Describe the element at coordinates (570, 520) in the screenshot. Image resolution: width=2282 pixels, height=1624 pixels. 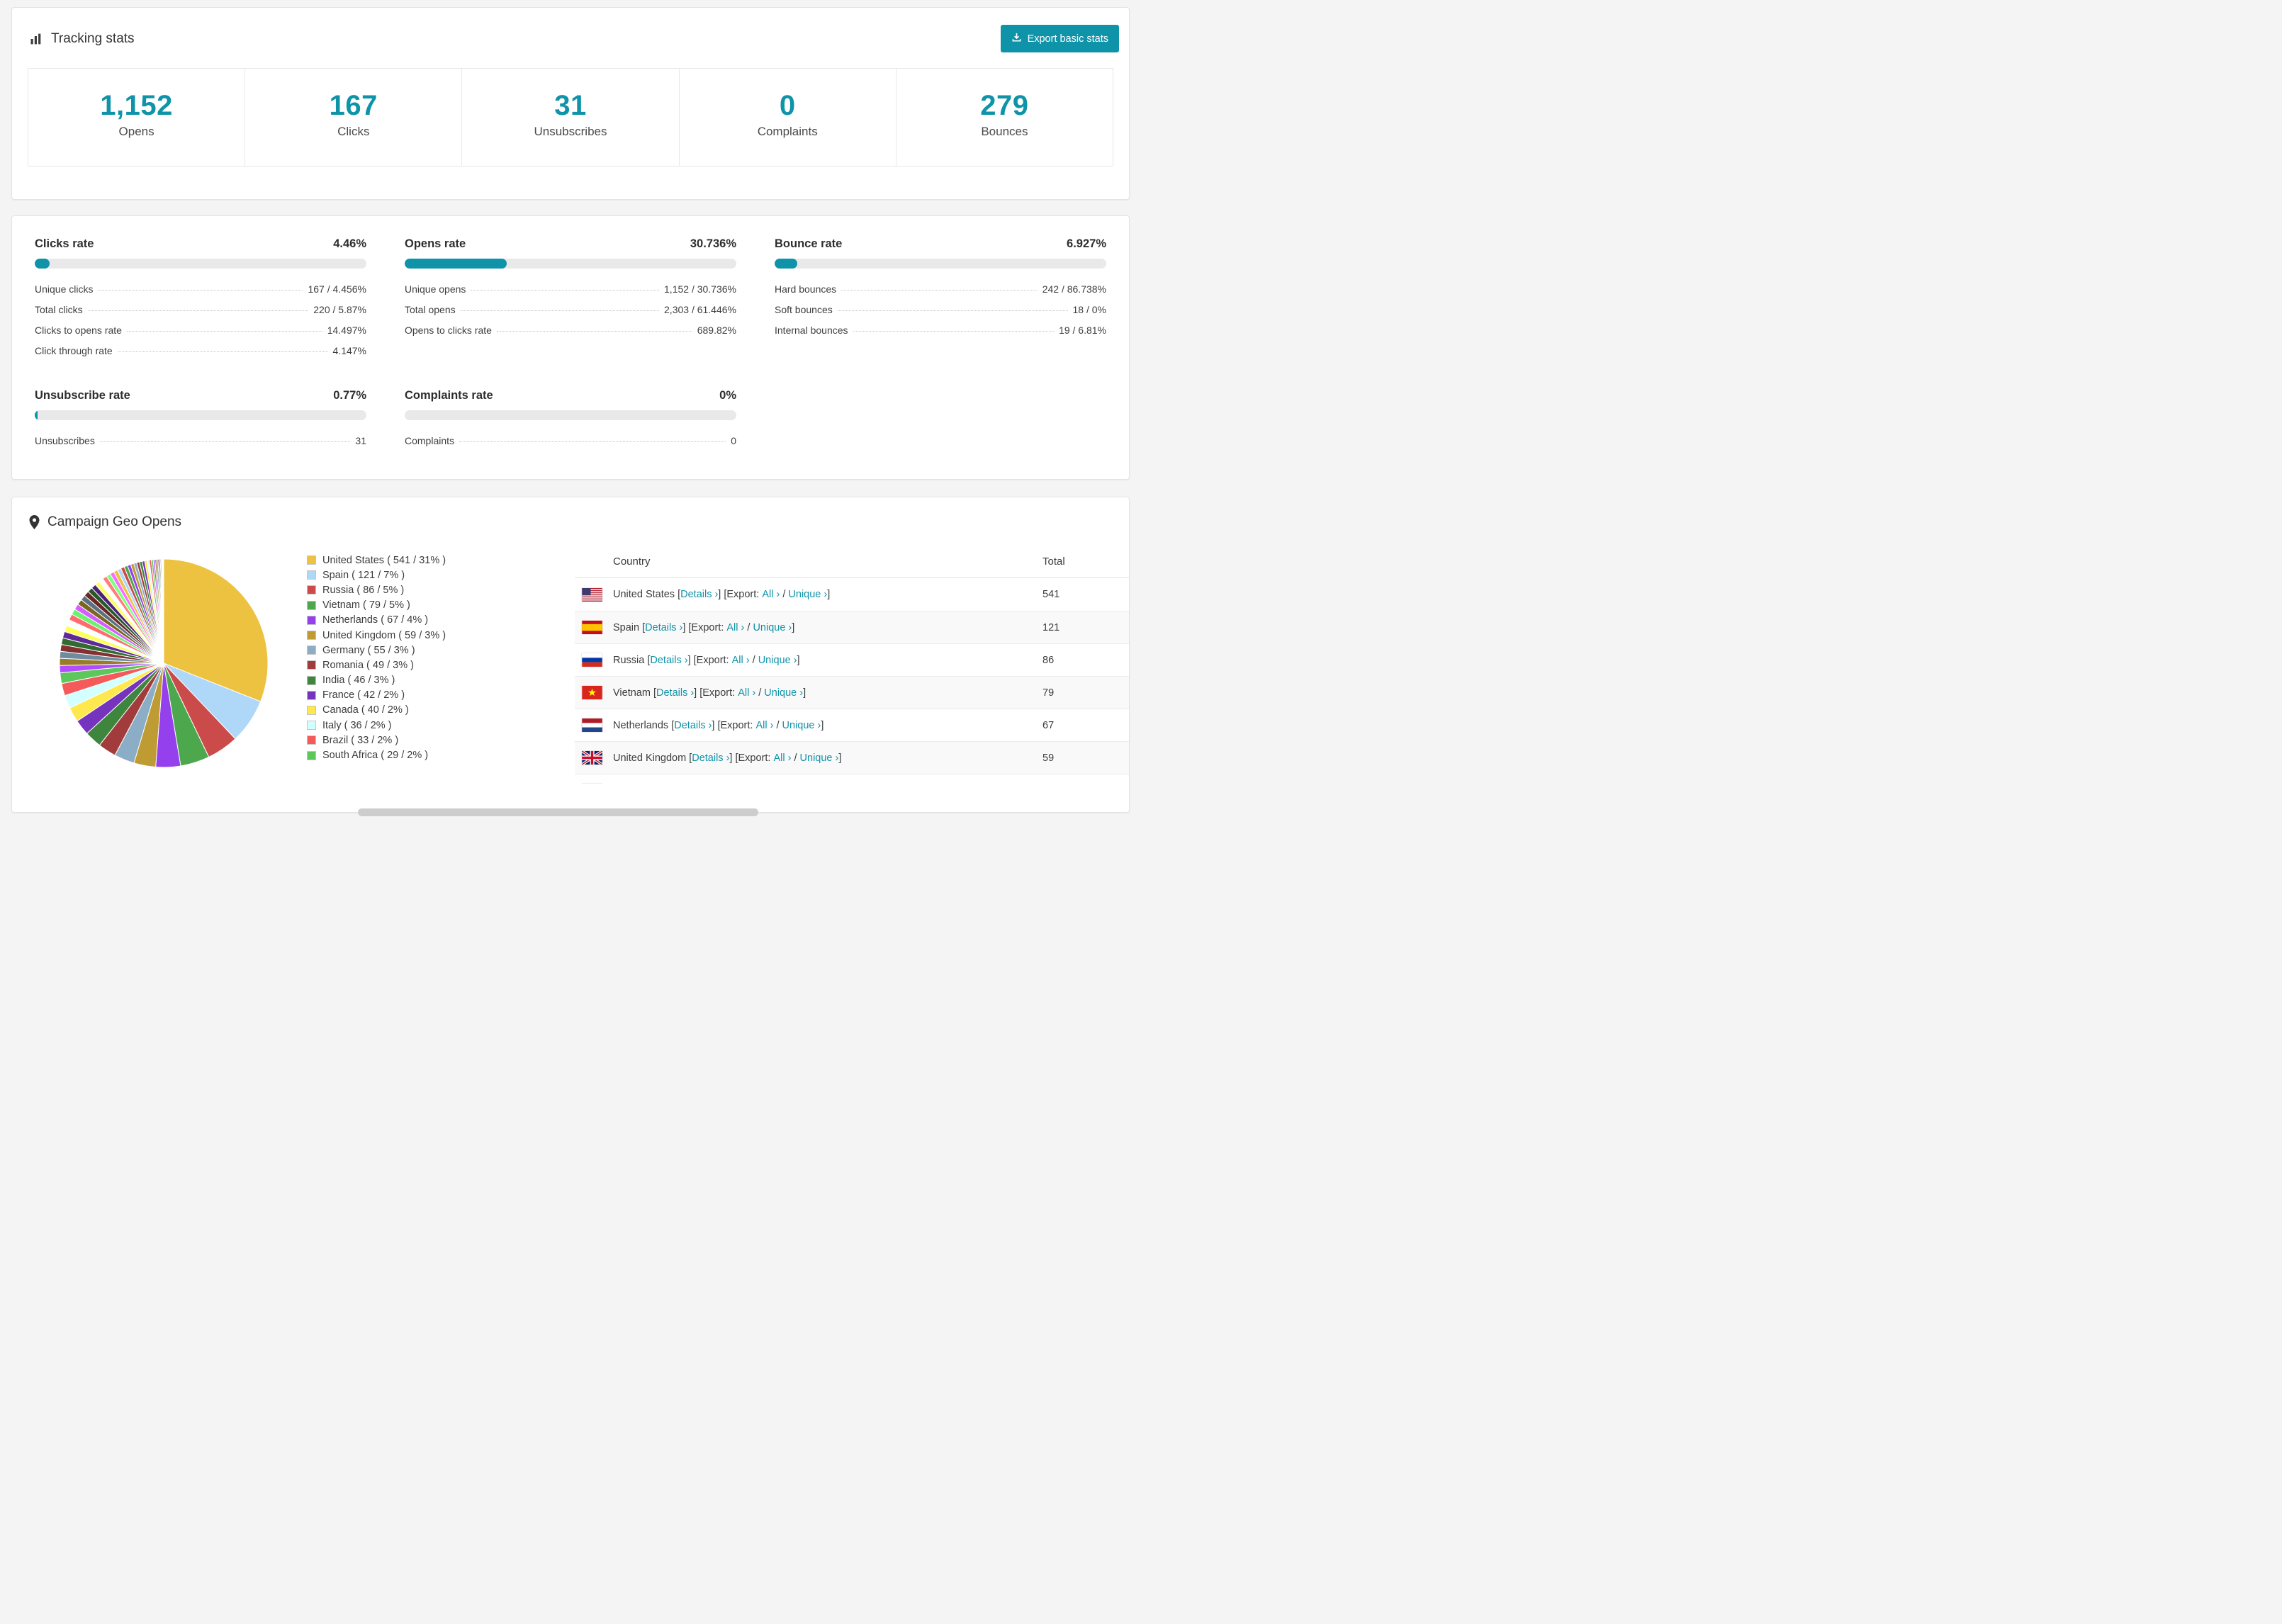
I see `geo-card-header: Campaign Geo Opens` at that location.